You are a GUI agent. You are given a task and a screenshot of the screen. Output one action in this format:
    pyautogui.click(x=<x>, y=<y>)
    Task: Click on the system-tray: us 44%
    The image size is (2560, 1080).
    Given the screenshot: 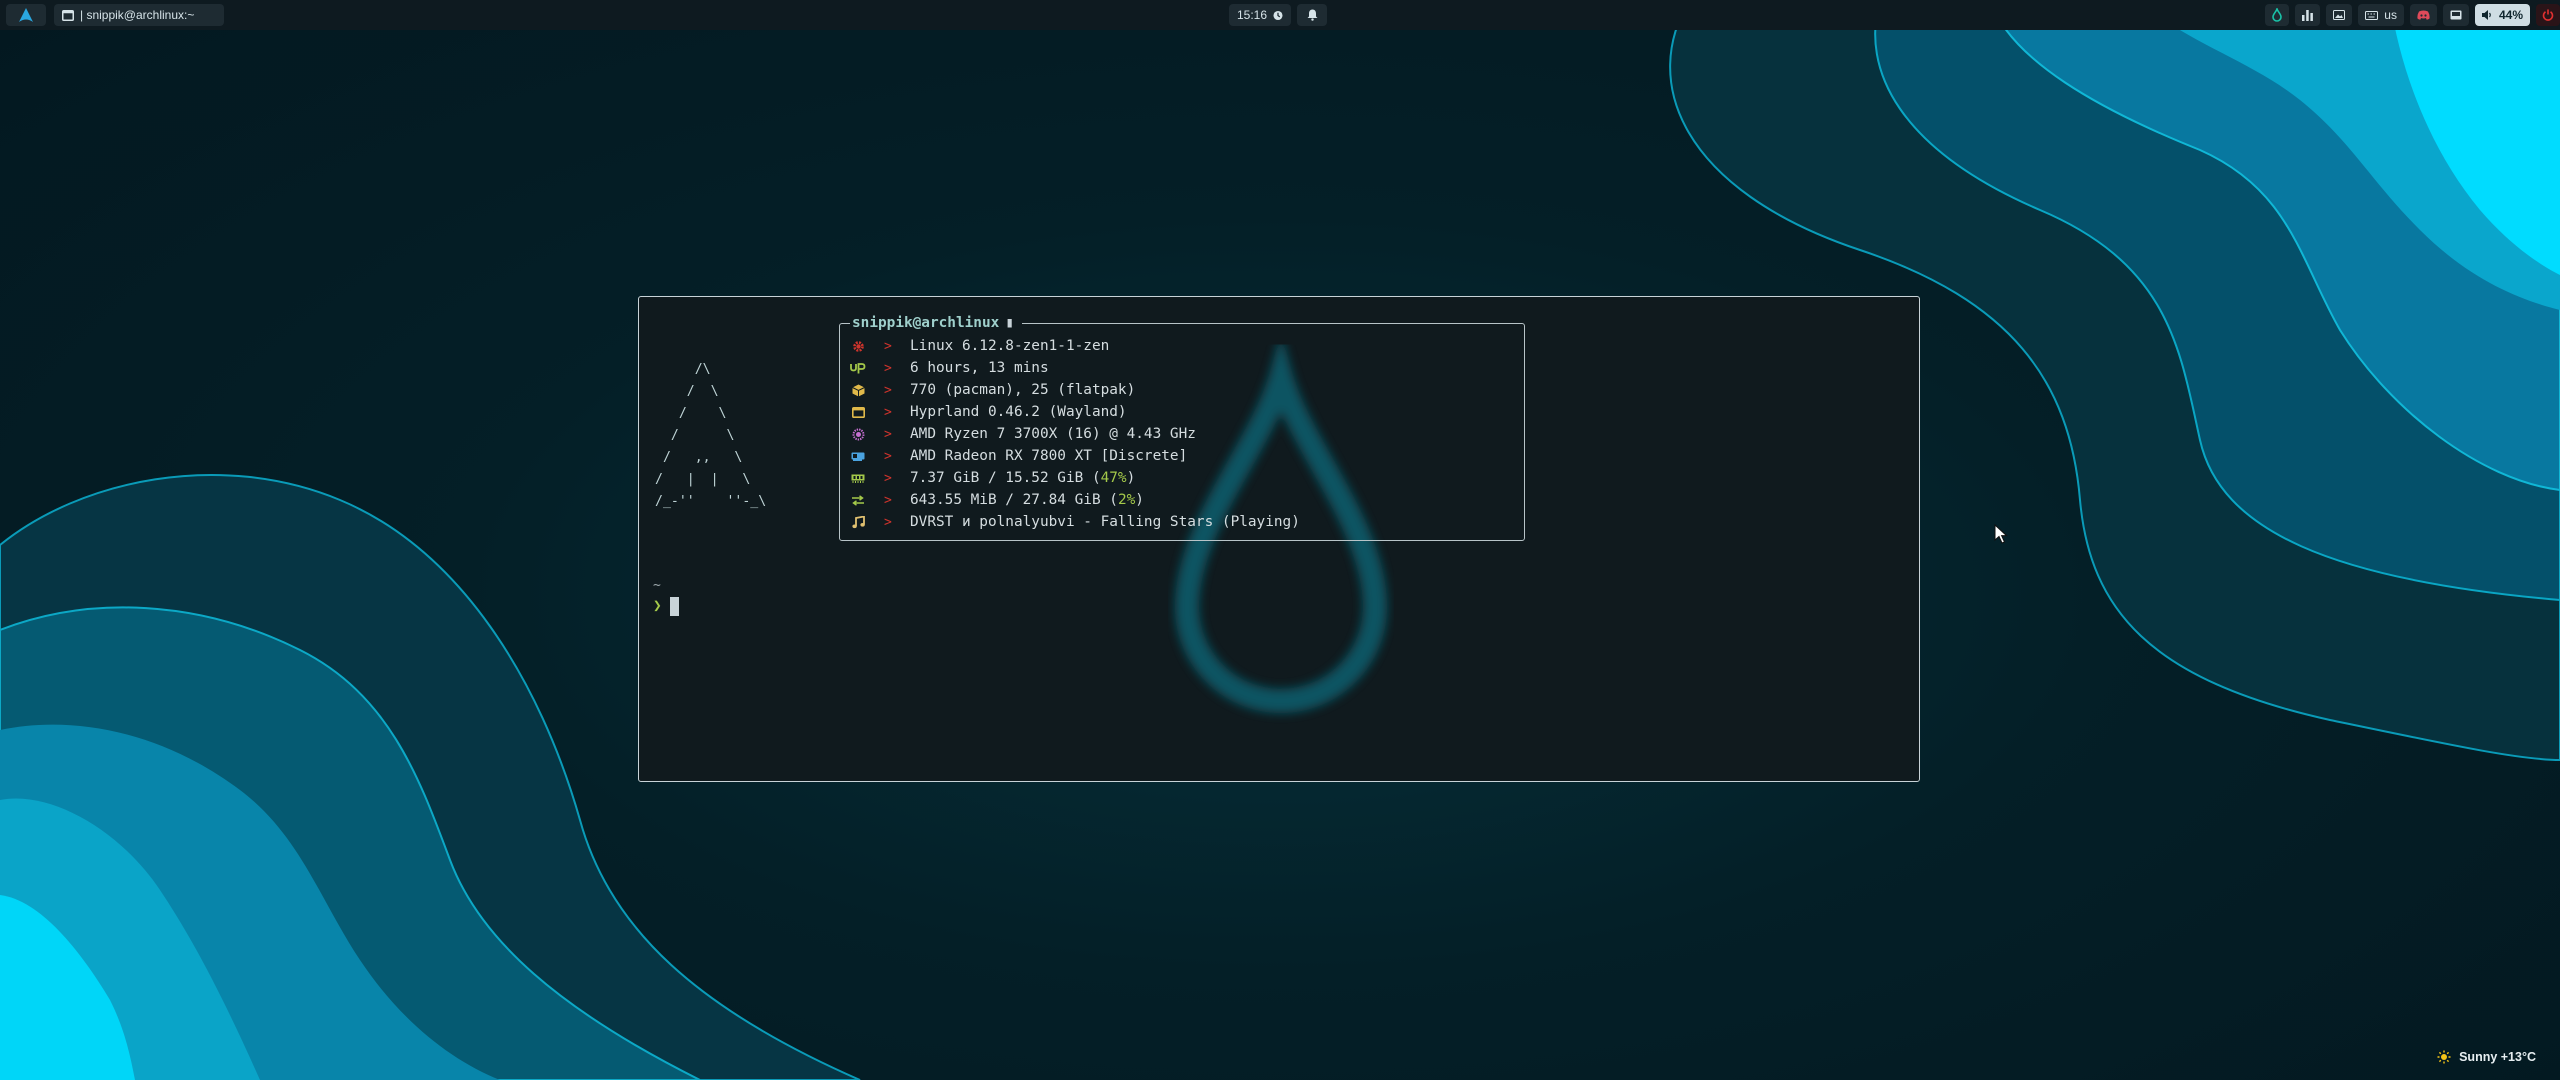 What is the action you would take?
    pyautogui.click(x=2412, y=15)
    